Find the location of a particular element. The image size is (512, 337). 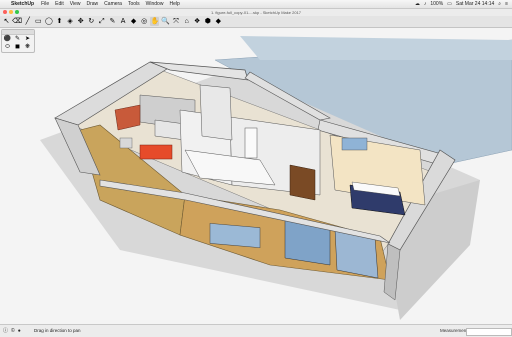

move-tool-icon: ✥ is located at coordinates (80, 21).